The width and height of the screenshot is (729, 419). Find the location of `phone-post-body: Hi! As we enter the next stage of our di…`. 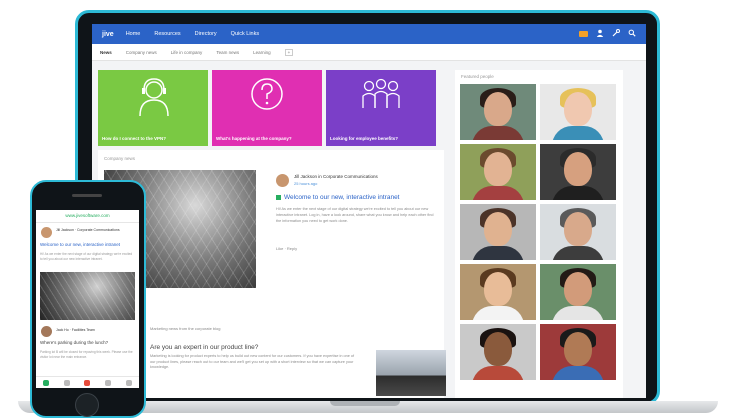

phone-post-body: Hi! As we enter the next stage of our di… is located at coordinates (86, 256).